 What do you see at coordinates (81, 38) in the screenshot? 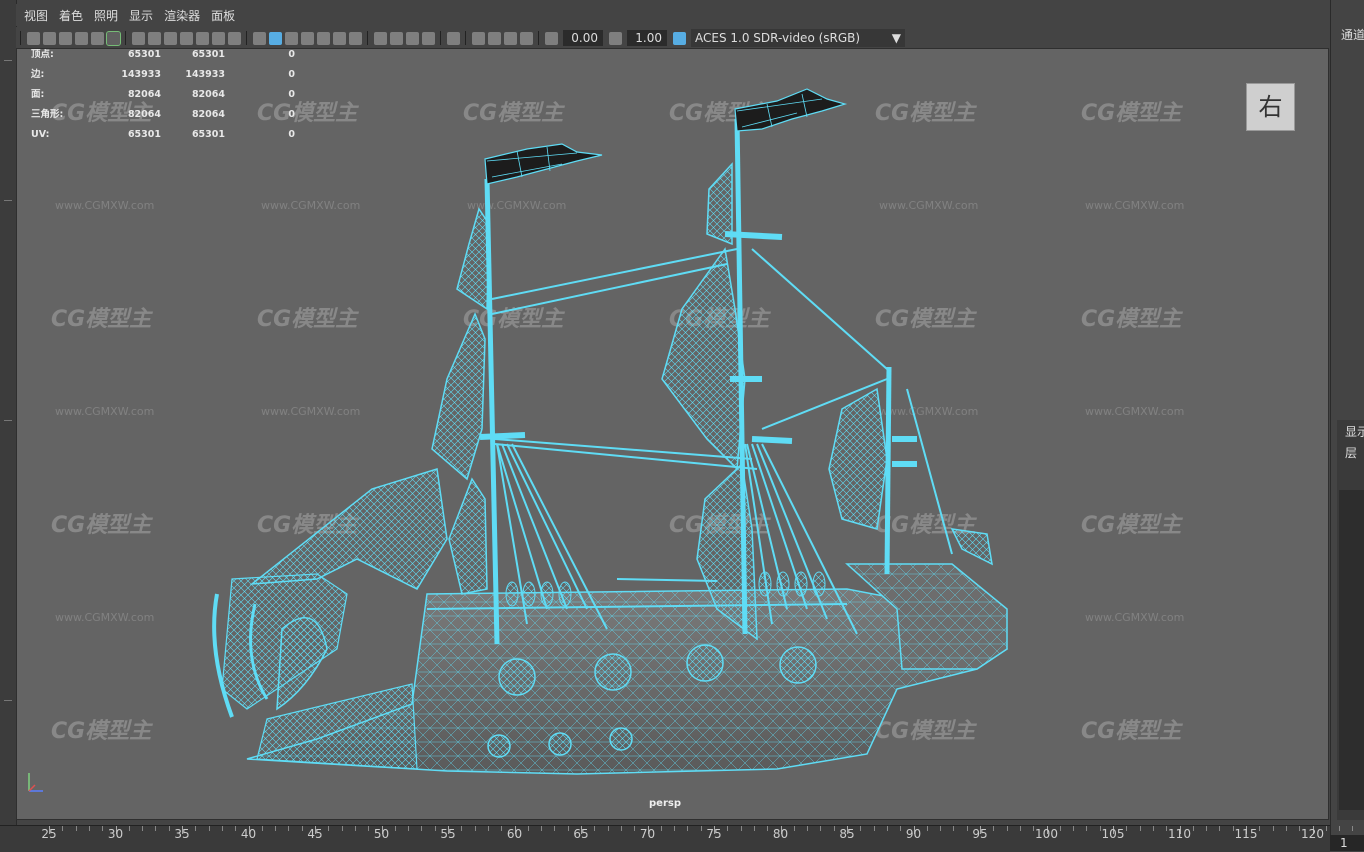
I see `image-plane-icon` at bounding box center [81, 38].